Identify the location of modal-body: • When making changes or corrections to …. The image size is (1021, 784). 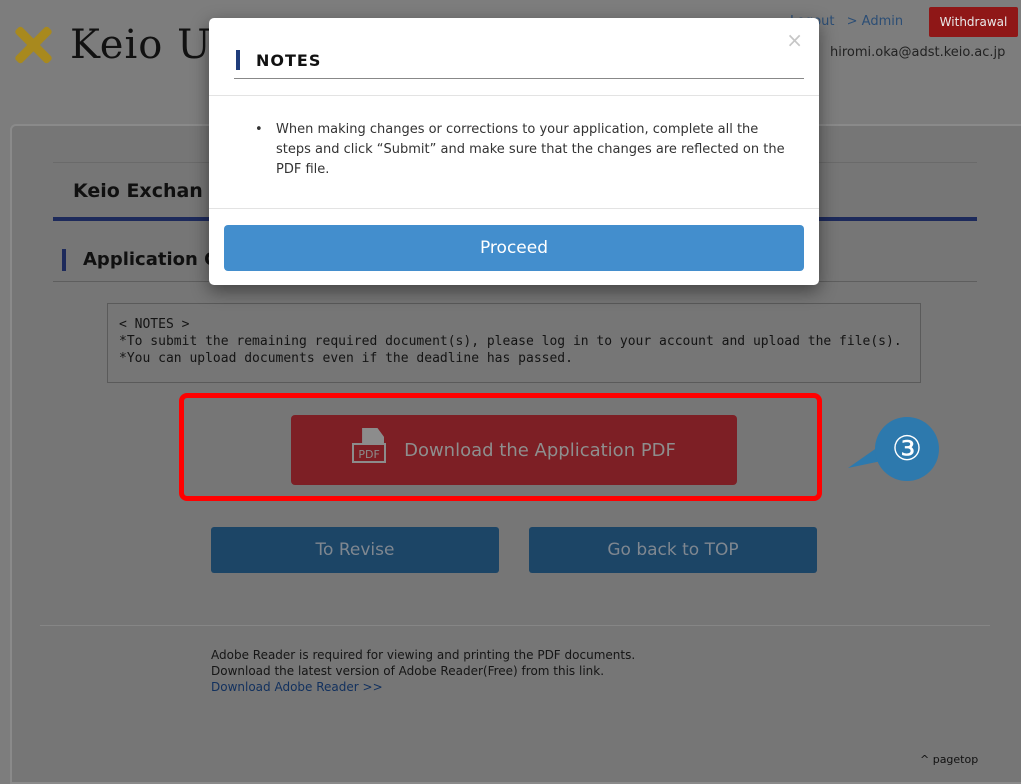
(525, 150).